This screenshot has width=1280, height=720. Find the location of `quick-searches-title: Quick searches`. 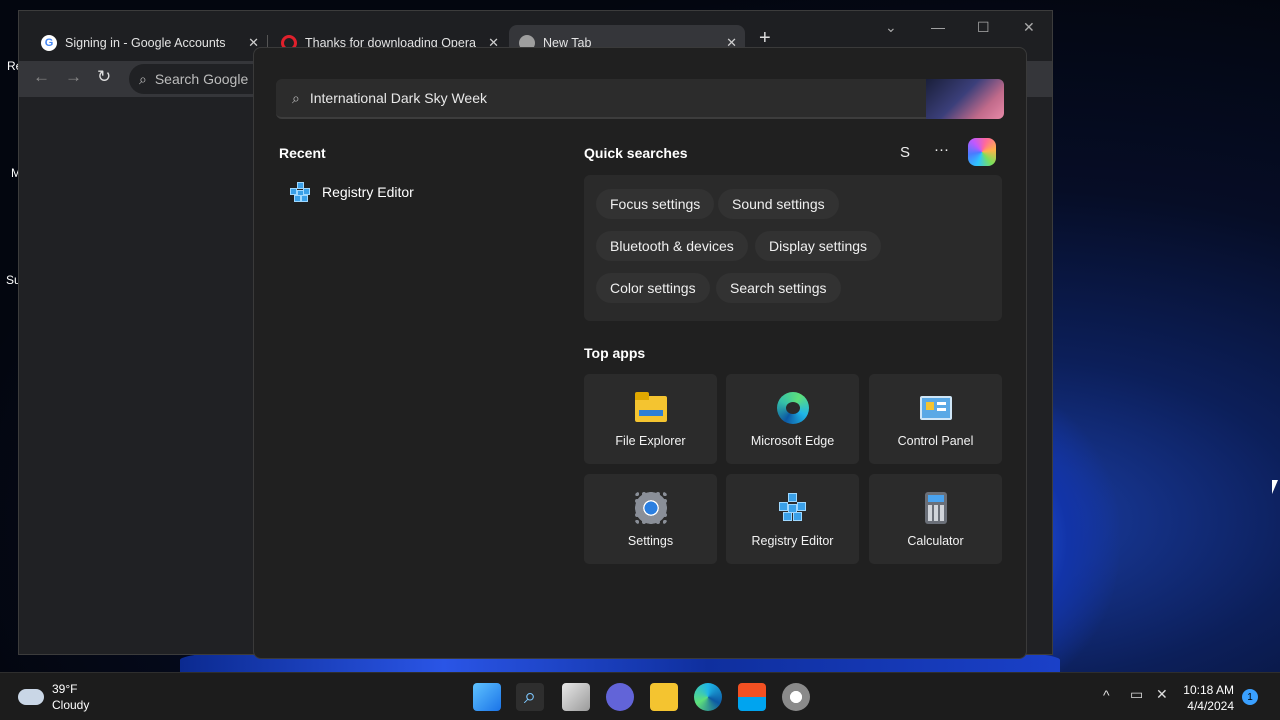

quick-searches-title: Quick searches is located at coordinates (636, 153).